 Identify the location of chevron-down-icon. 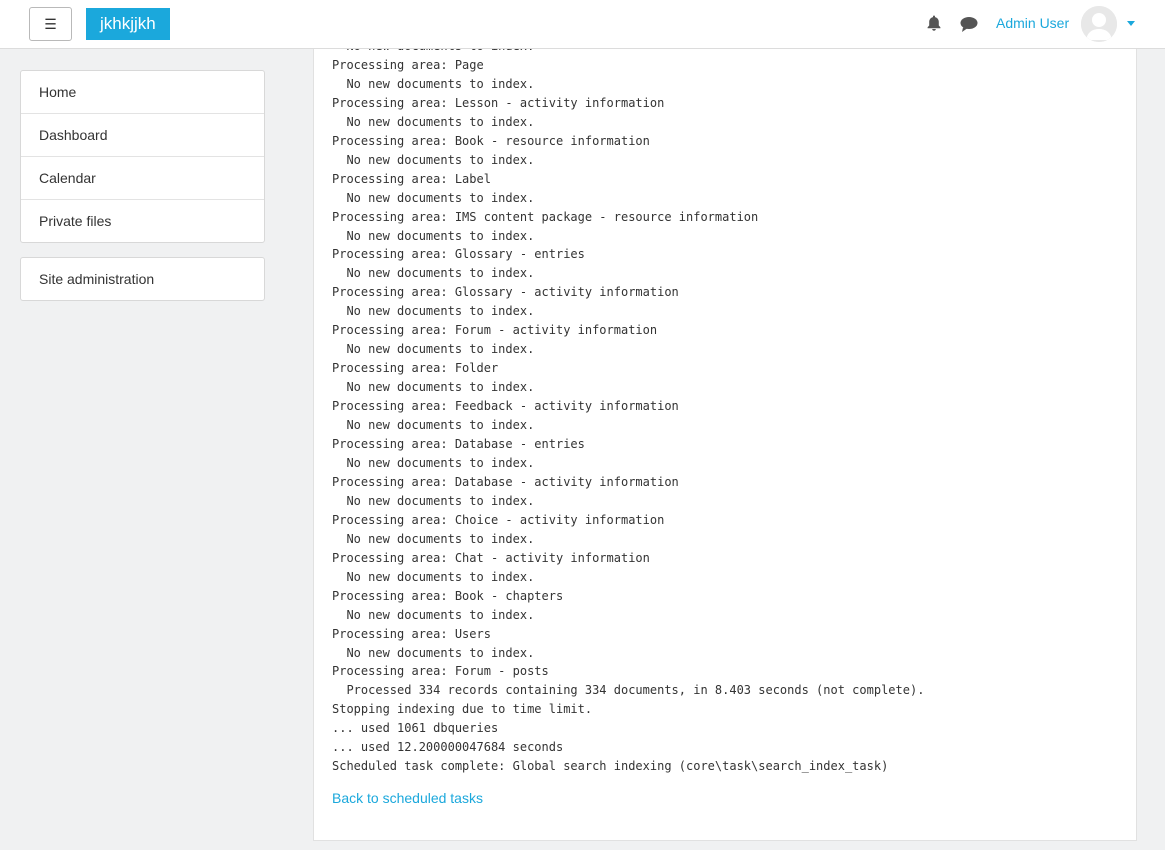
(1131, 23).